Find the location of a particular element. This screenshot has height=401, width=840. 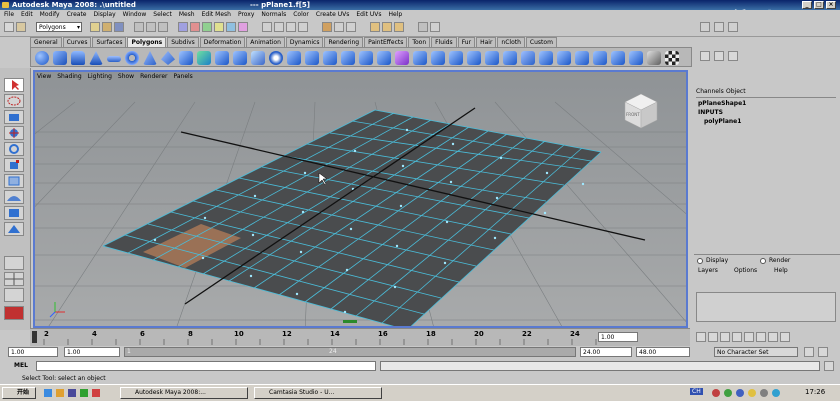

step-forward-key-icon is located at coordinates (773, 337).